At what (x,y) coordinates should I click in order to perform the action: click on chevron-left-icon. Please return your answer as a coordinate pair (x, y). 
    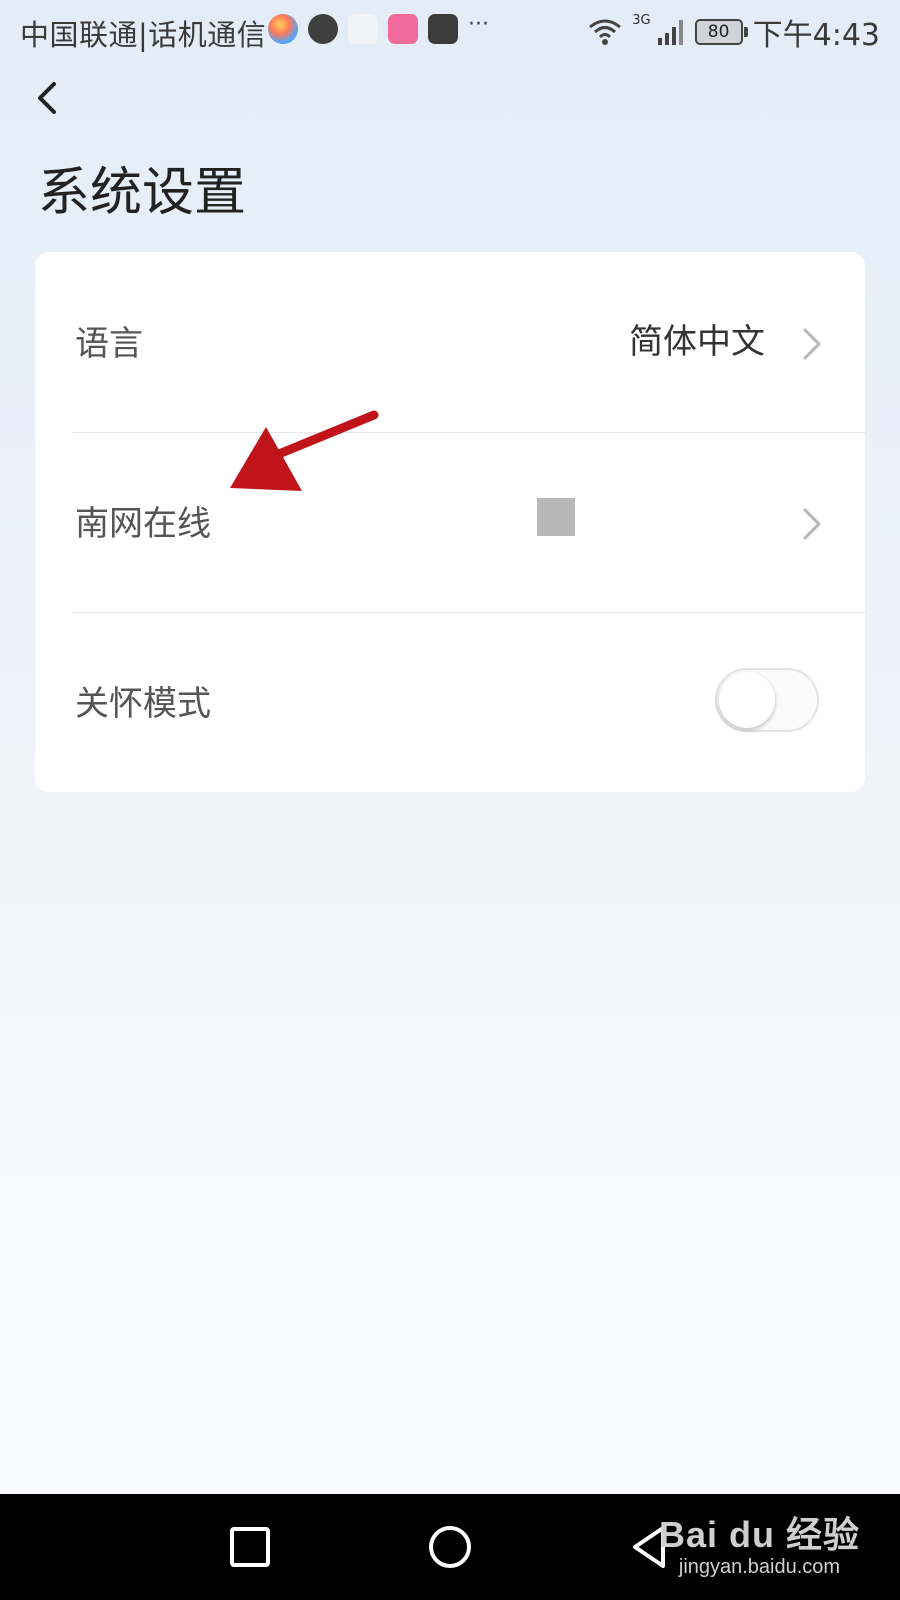
    Looking at the image, I should click on (47, 98).